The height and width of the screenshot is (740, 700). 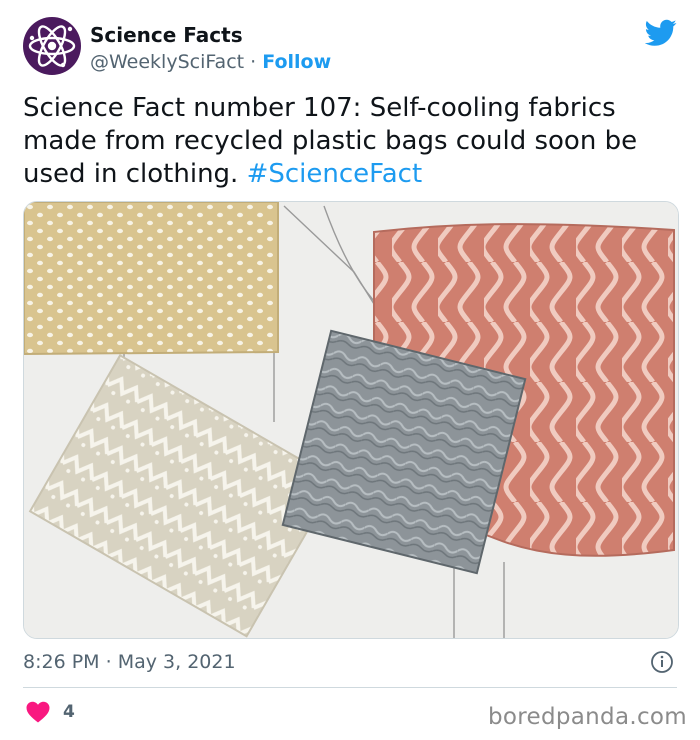 I want to click on avatar, so click(x=52, y=46).